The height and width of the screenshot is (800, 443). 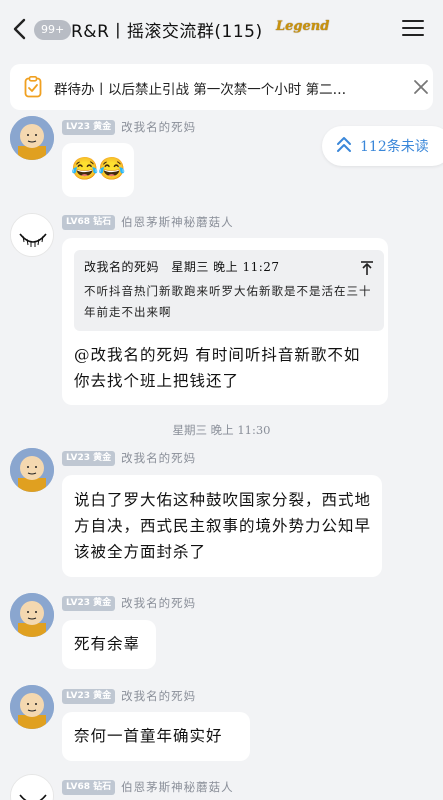 What do you see at coordinates (367, 268) in the screenshot?
I see `jump-to-quote-icon` at bounding box center [367, 268].